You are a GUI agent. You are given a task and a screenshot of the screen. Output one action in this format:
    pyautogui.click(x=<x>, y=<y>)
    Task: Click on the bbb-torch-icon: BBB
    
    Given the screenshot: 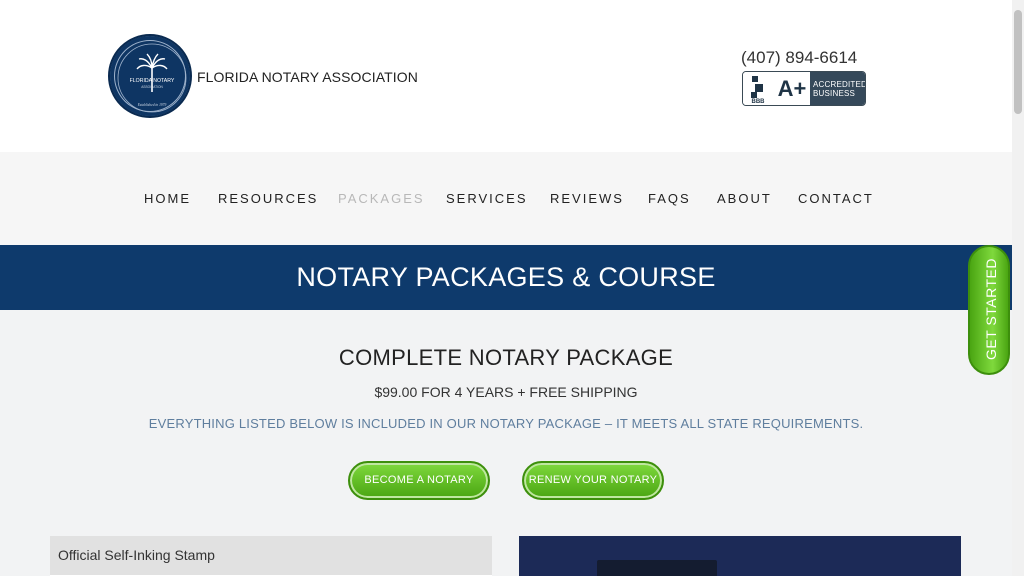 What is the action you would take?
    pyautogui.click(x=758, y=88)
    